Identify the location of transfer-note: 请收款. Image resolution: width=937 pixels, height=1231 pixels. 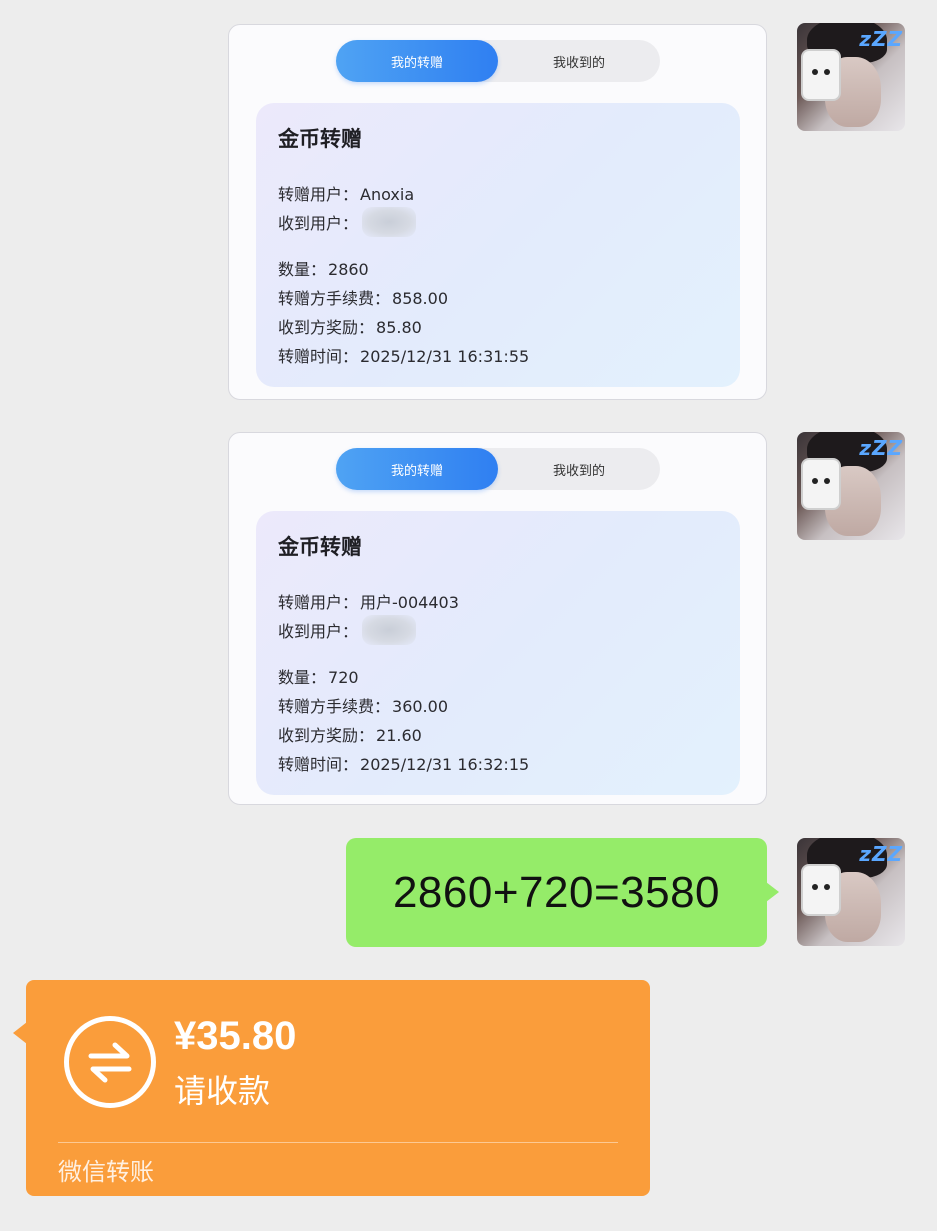
(222, 1091).